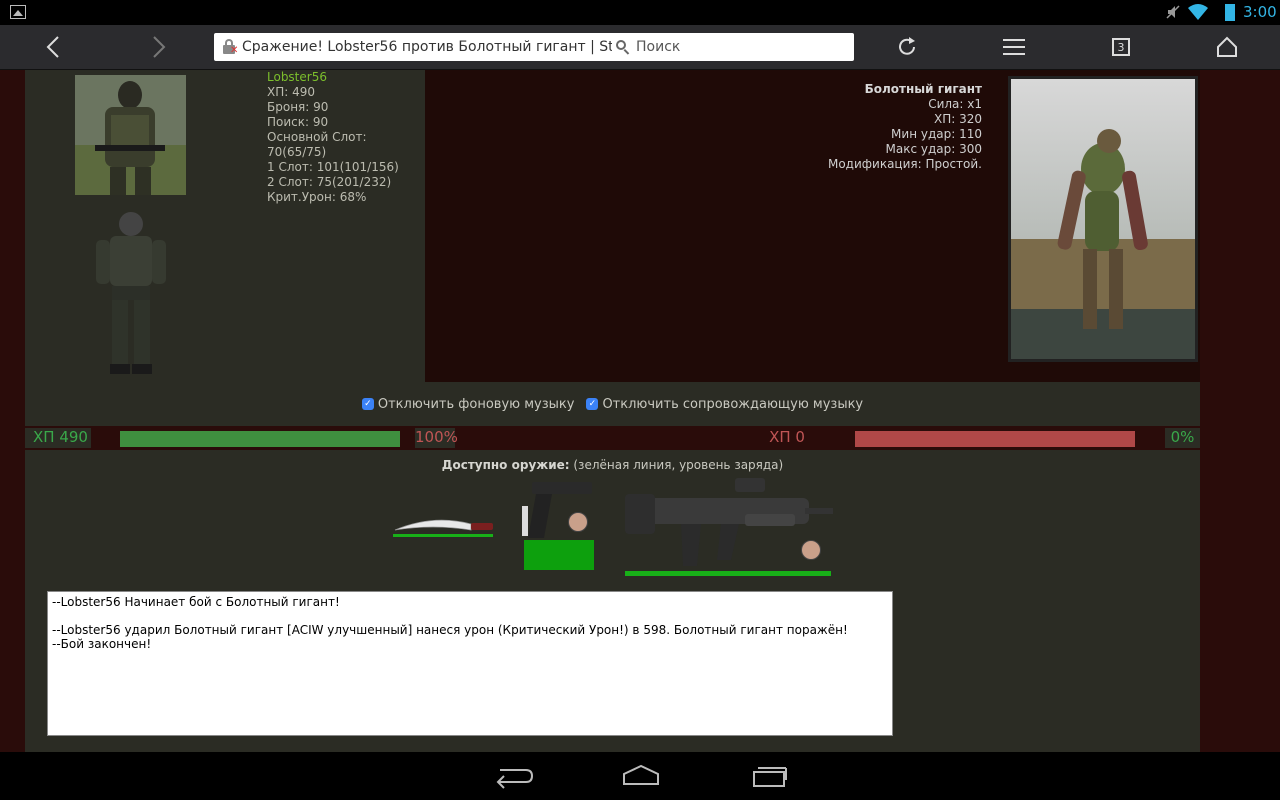  What do you see at coordinates (130, 135) in the screenshot?
I see `player-portrait` at bounding box center [130, 135].